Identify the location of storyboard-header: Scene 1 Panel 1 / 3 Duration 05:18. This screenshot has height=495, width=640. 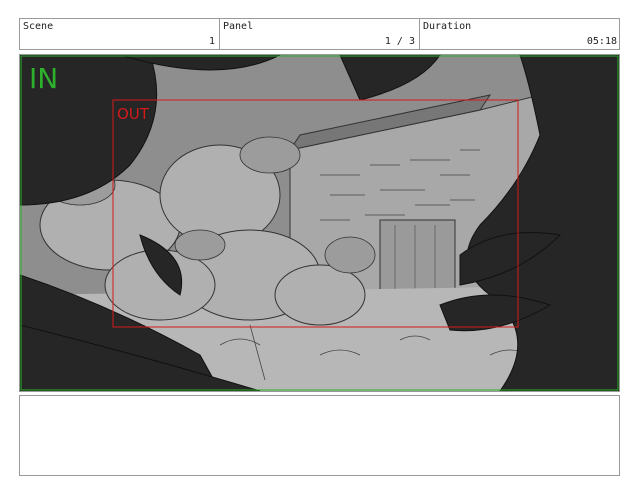
(319, 34).